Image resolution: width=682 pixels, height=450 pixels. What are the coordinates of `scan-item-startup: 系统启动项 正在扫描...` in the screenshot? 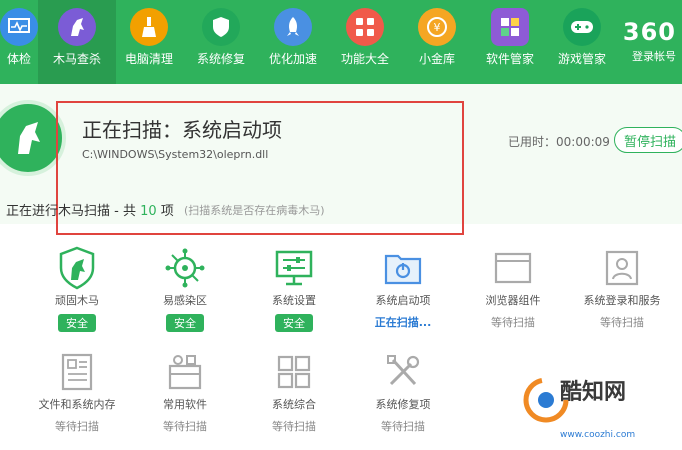 It's located at (403, 288).